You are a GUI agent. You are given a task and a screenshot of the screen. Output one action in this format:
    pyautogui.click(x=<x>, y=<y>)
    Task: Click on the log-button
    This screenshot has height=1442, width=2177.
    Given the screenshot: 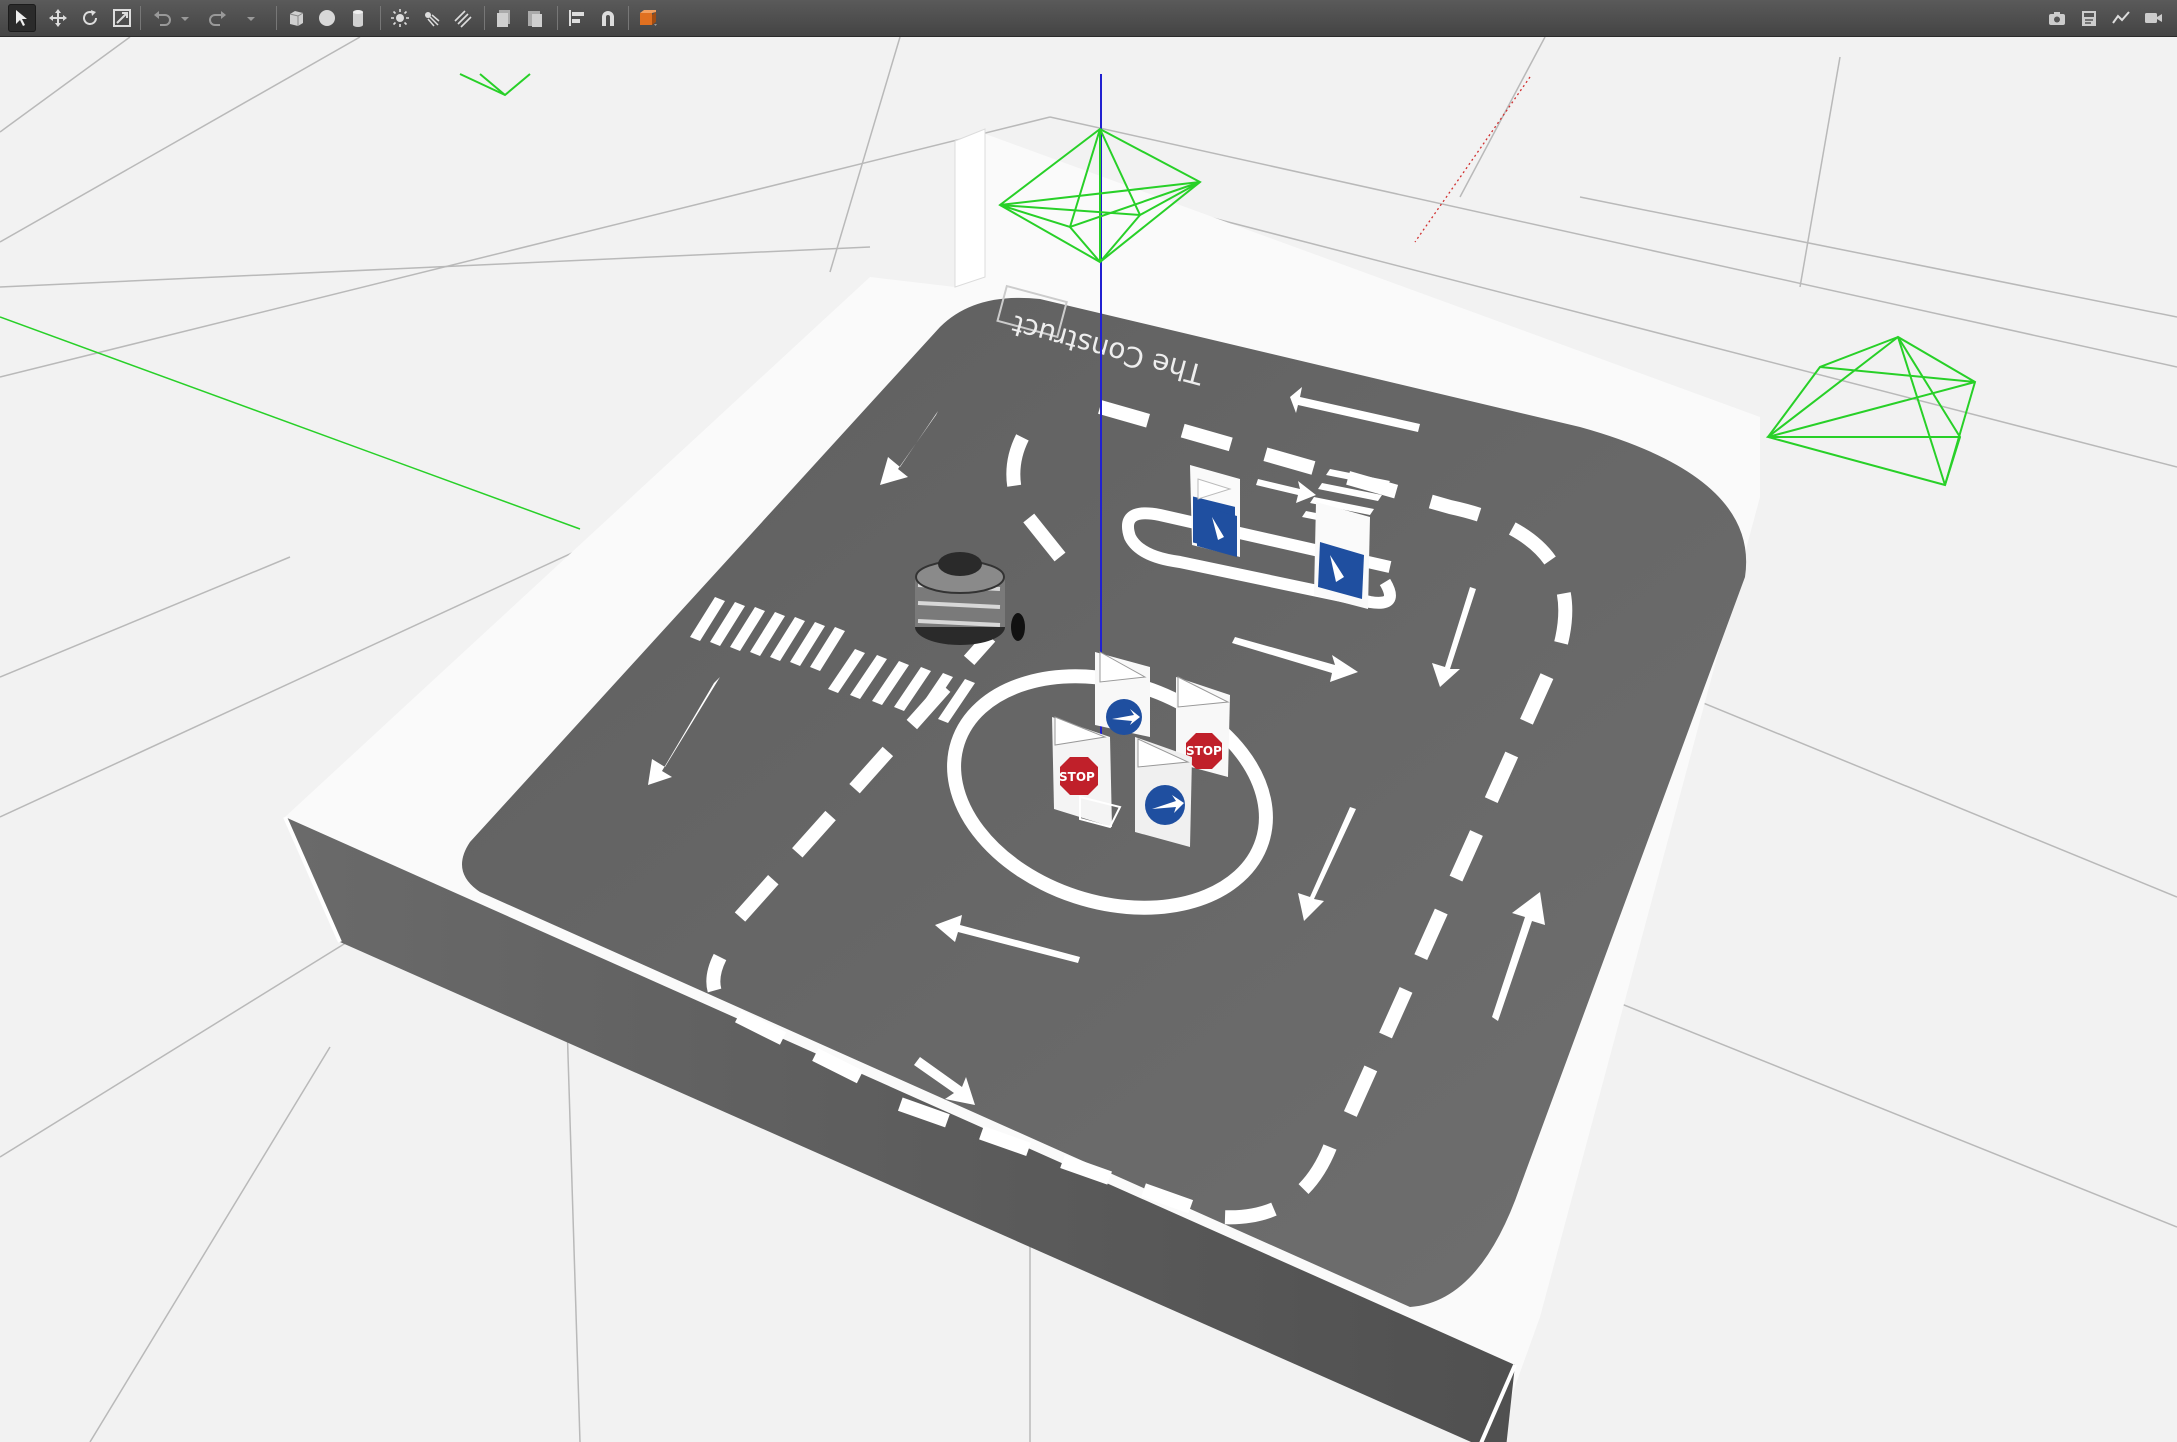 What is the action you would take?
    pyautogui.click(x=2089, y=18)
    